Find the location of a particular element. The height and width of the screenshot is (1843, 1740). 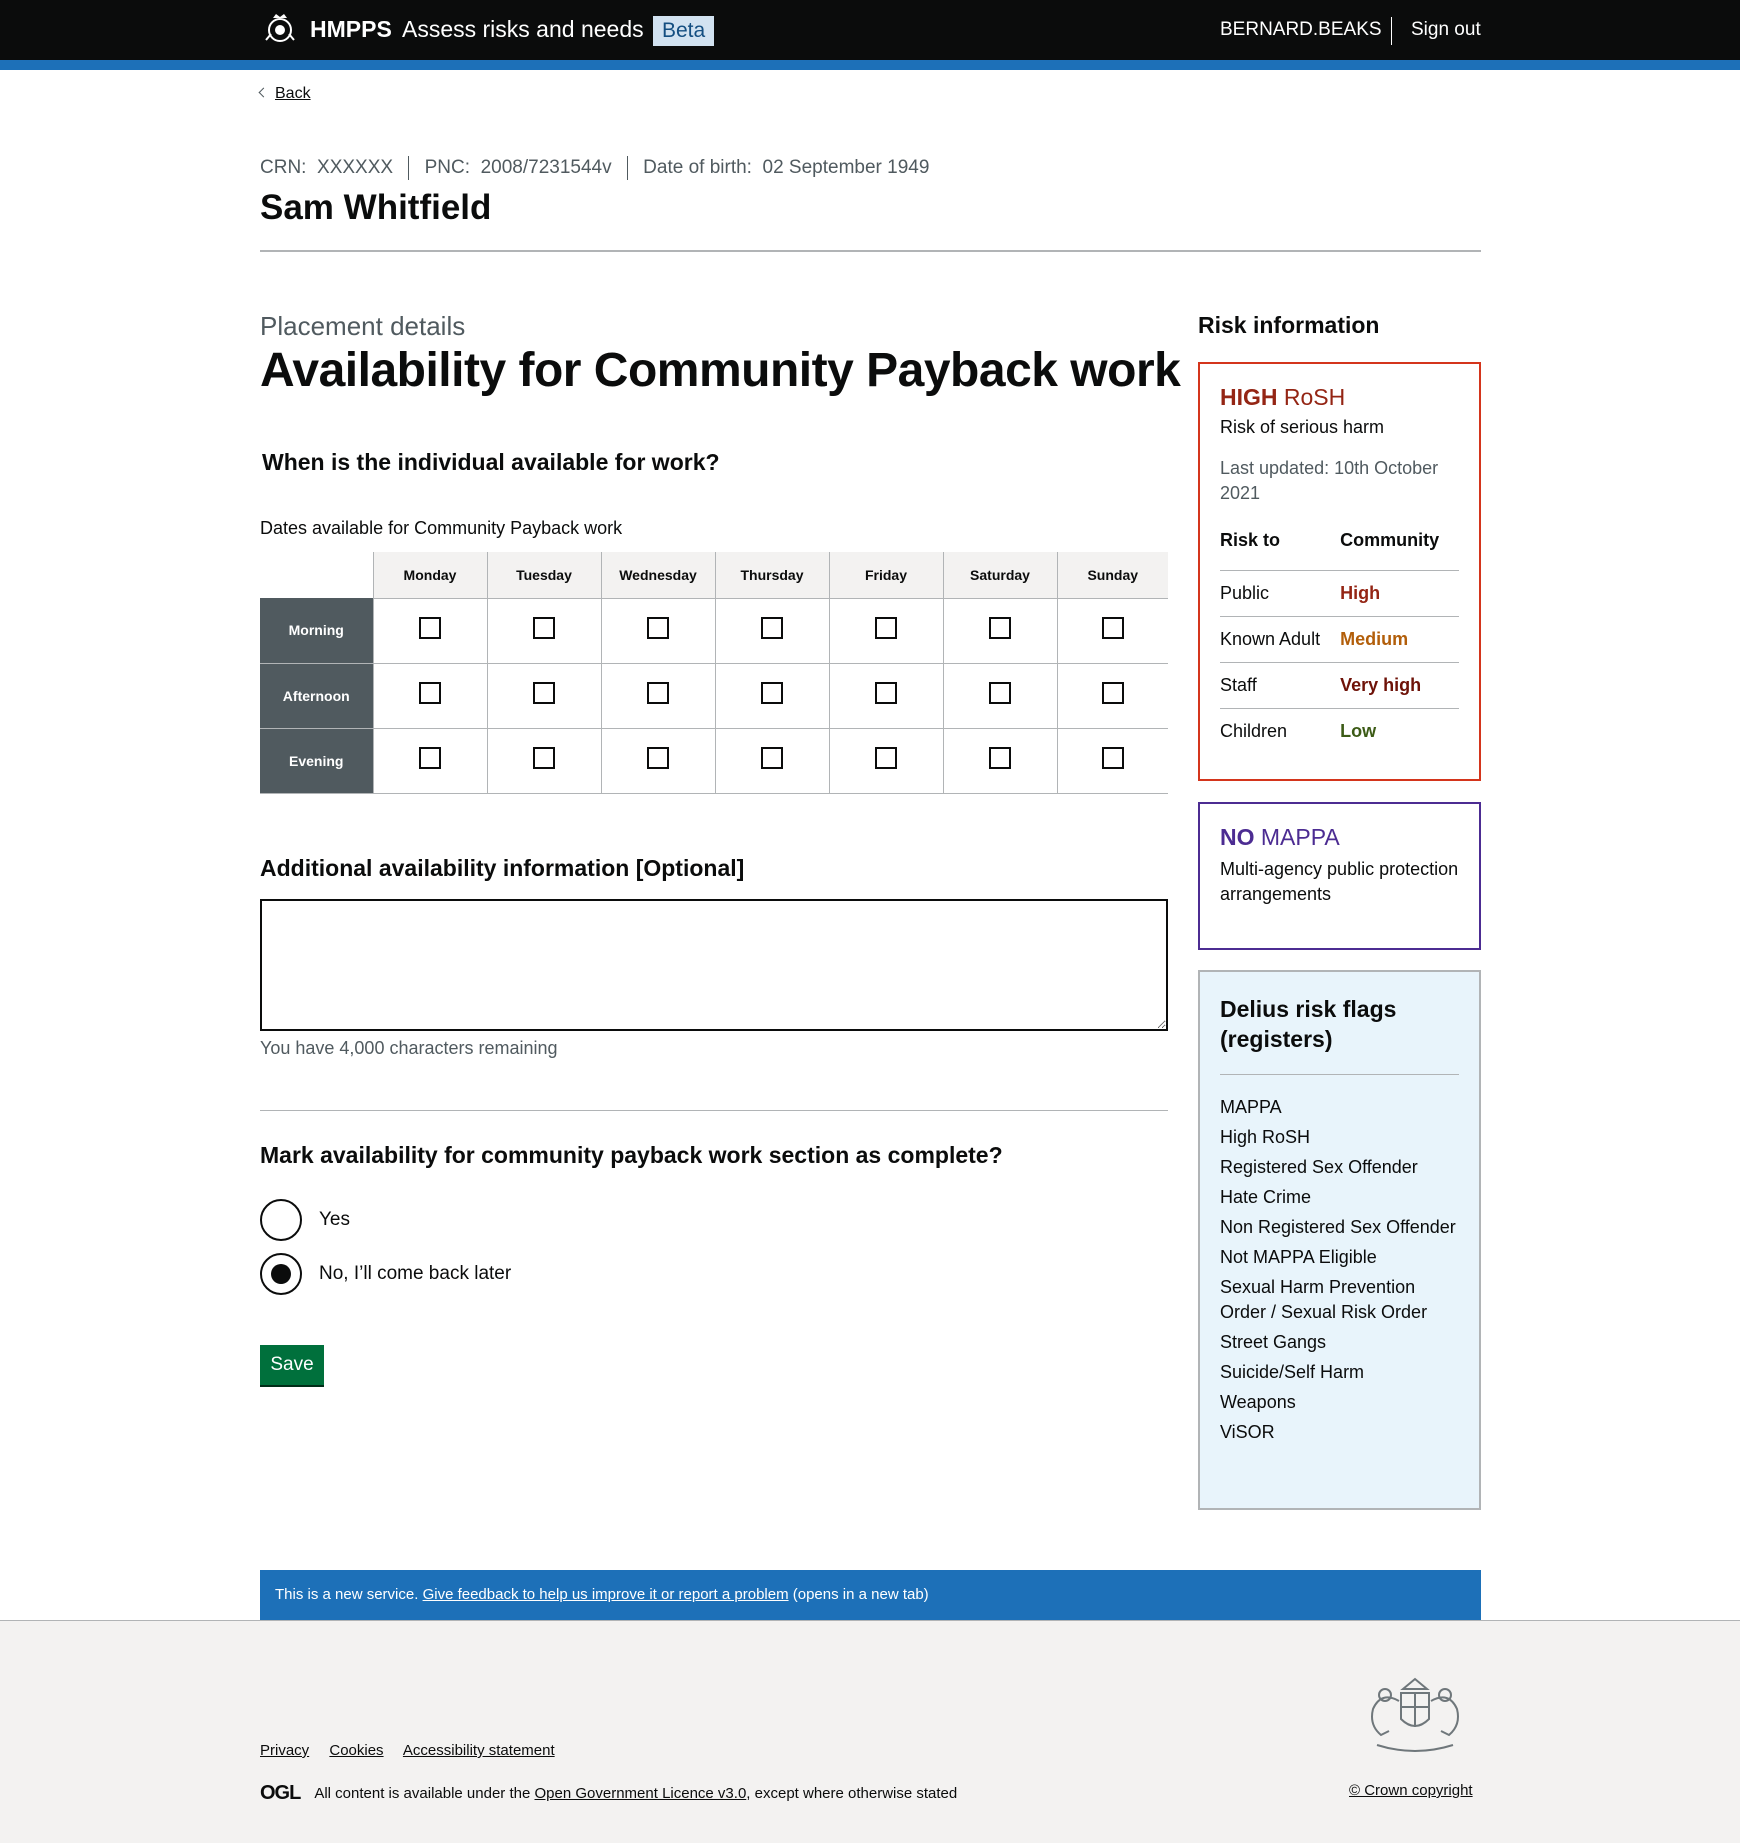

checkbox-saturday-afternoon is located at coordinates (1000, 693).